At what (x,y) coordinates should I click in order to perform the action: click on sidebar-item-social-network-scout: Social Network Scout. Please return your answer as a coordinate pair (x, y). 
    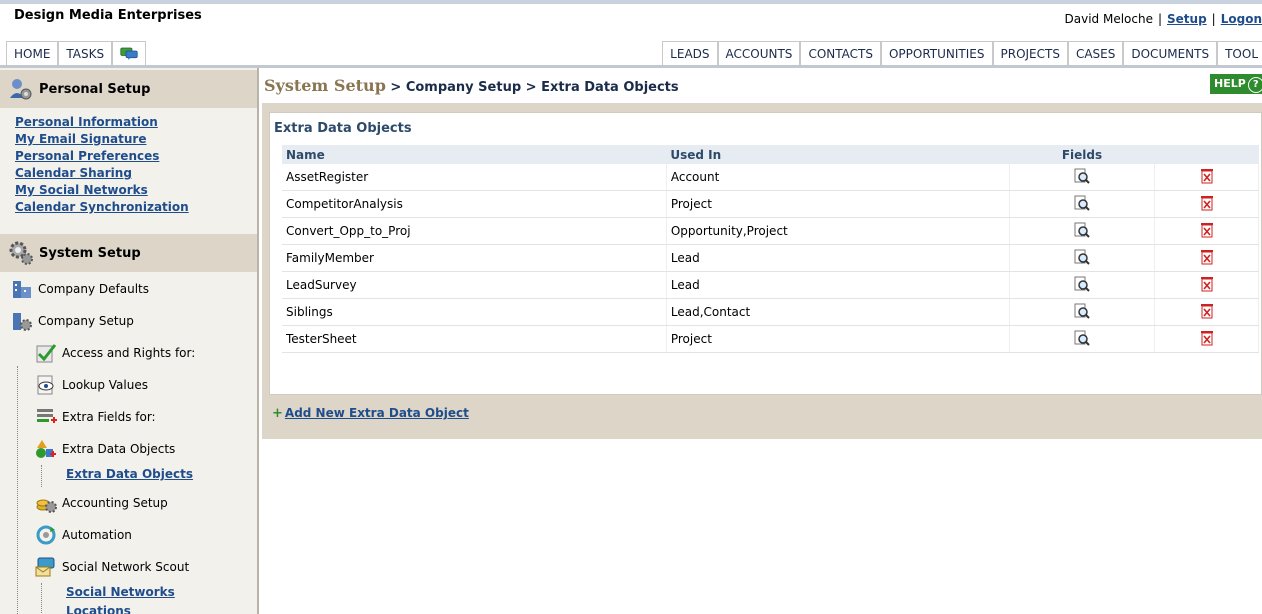
    Looking at the image, I should click on (128, 567).